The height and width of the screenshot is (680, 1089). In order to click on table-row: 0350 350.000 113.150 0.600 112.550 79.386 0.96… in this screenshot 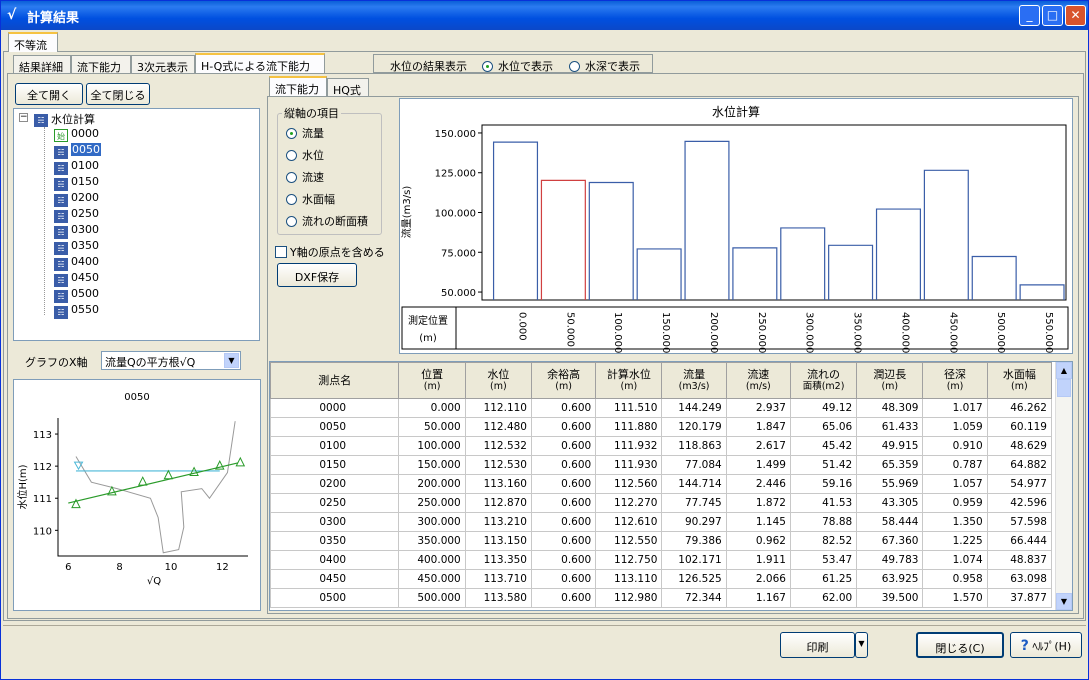, I will do `click(661, 541)`.